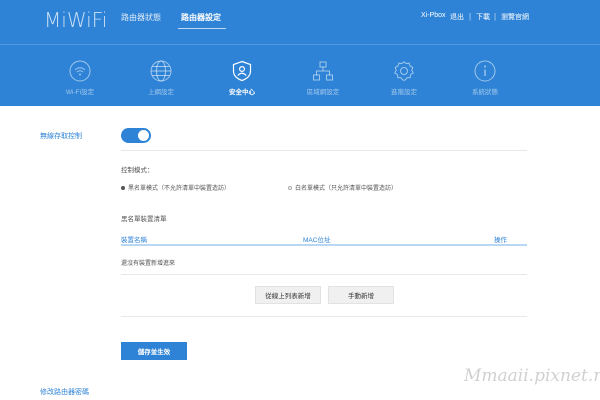 This screenshot has height=400, width=600. Describe the element at coordinates (141, 17) in the screenshot. I see `tab-router-status: 路由器狀態` at that location.